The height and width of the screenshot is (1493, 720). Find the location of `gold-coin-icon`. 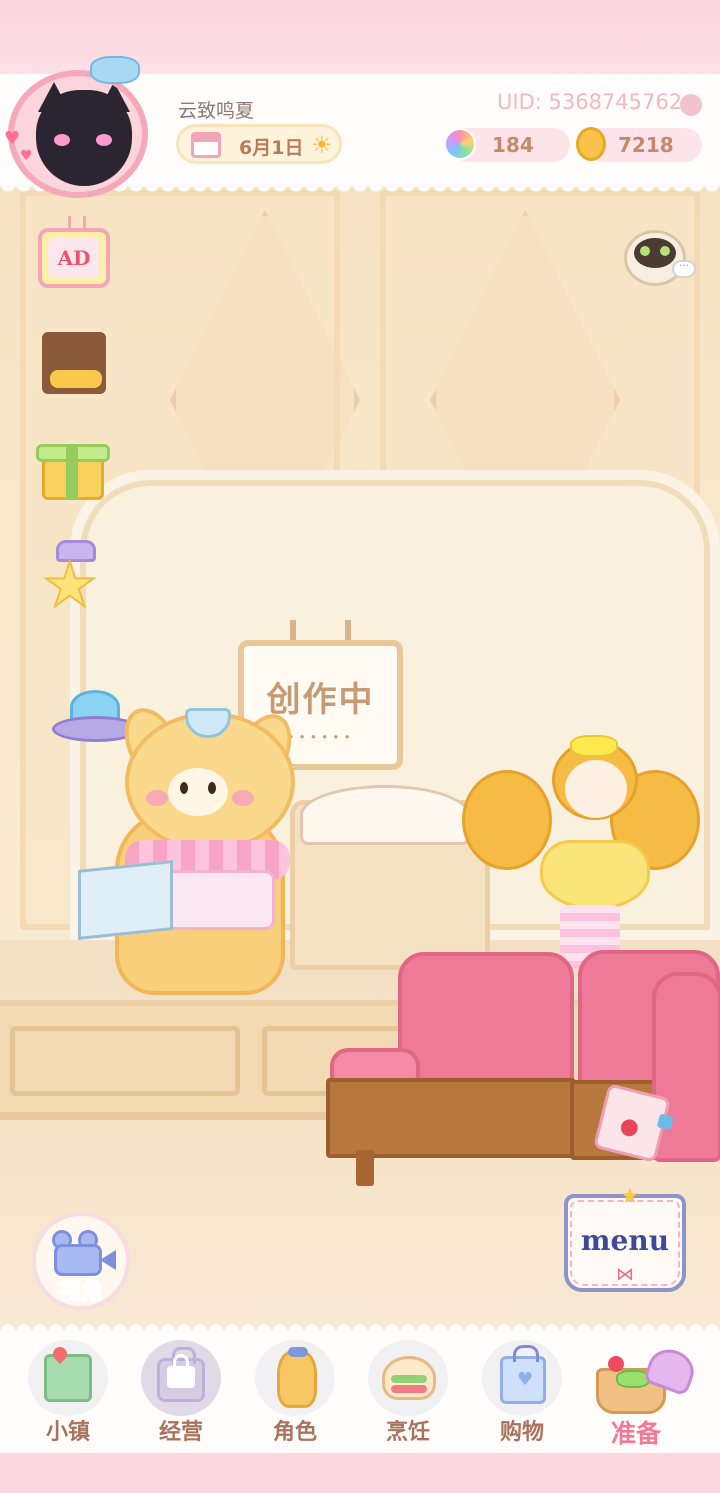

gold-coin-icon is located at coordinates (591, 144).